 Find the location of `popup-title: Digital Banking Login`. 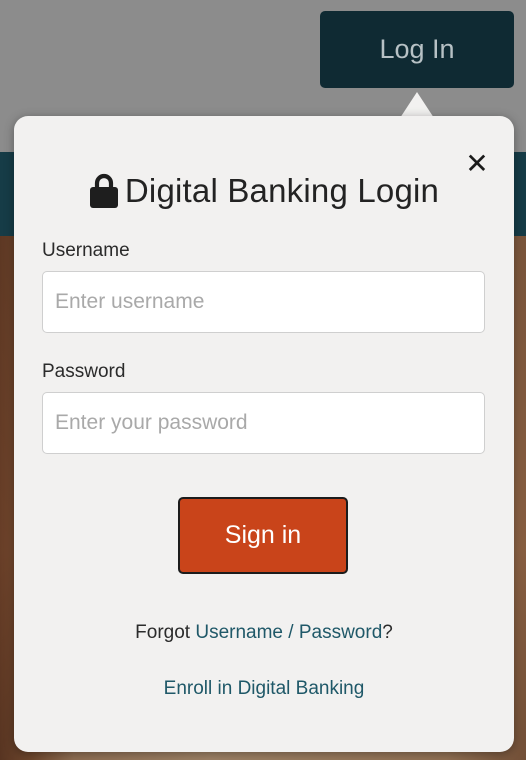

popup-title: Digital Banking Login is located at coordinates (282, 190).